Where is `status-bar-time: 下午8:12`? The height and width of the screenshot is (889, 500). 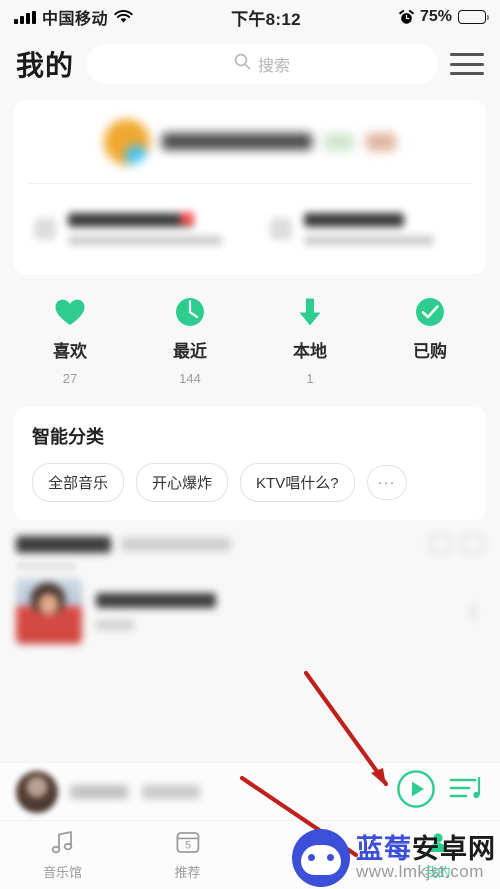 status-bar-time: 下午8:12 is located at coordinates (266, 19).